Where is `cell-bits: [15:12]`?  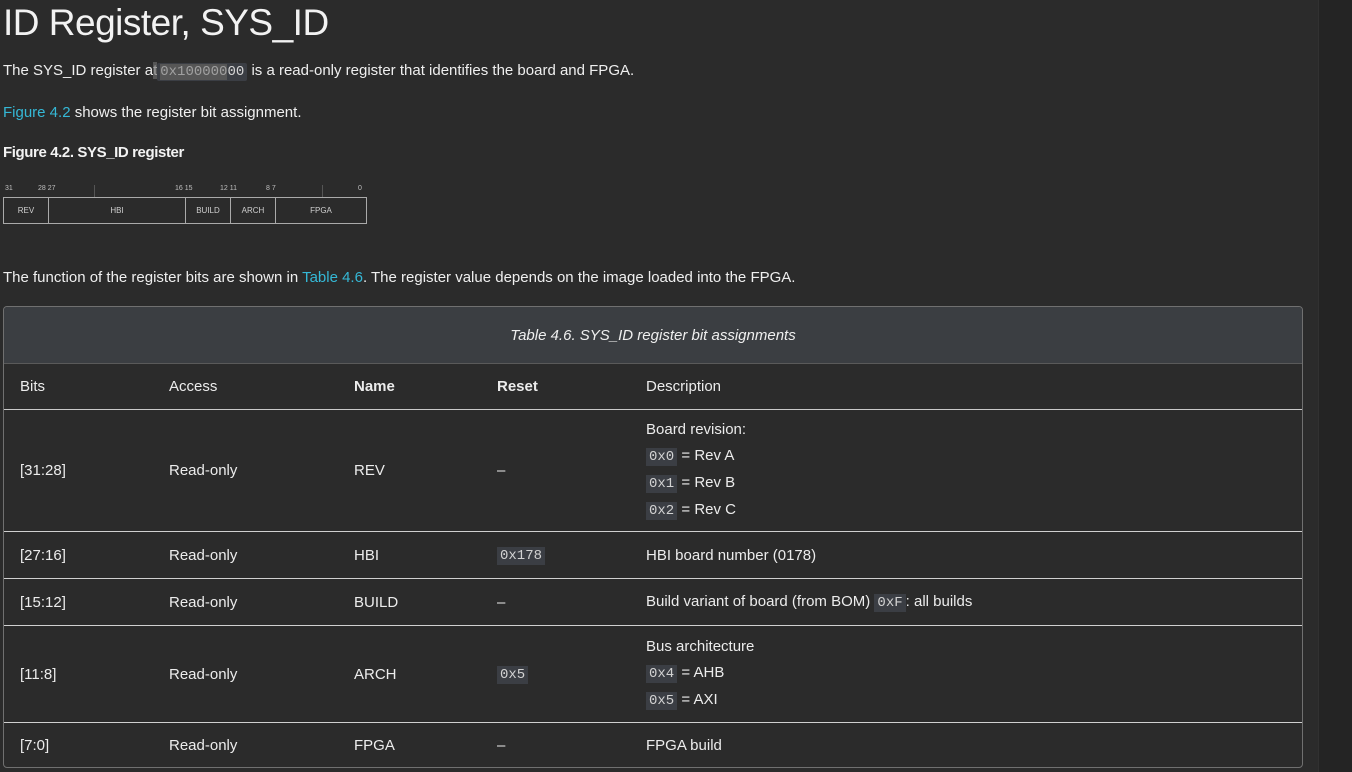 cell-bits: [15:12] is located at coordinates (78, 602).